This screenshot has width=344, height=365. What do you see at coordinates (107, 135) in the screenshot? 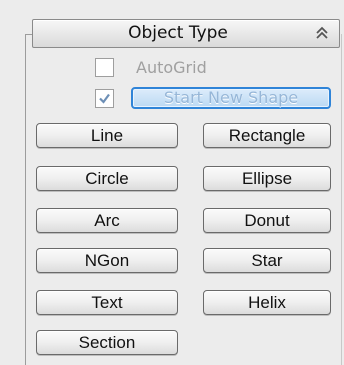
I see `line-button: Line` at bounding box center [107, 135].